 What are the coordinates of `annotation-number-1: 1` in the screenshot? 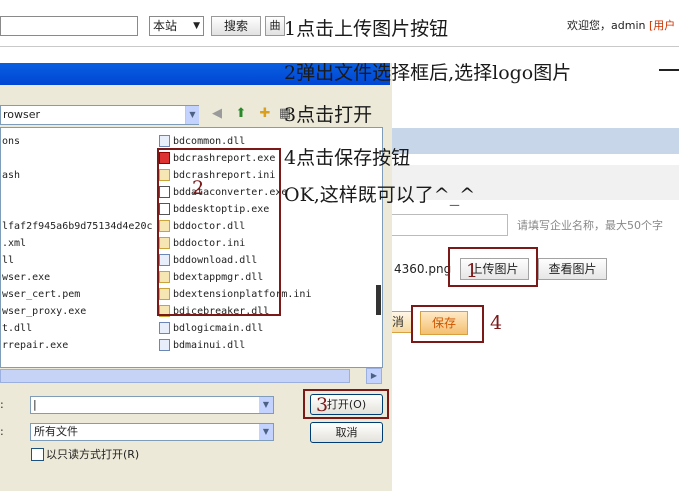 It's located at (472, 271).